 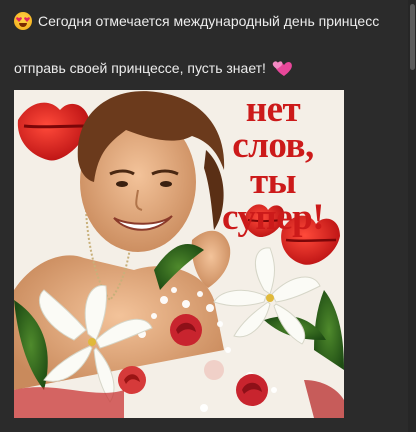 What do you see at coordinates (412, 37) in the screenshot?
I see `scrollbar-thumb` at bounding box center [412, 37].